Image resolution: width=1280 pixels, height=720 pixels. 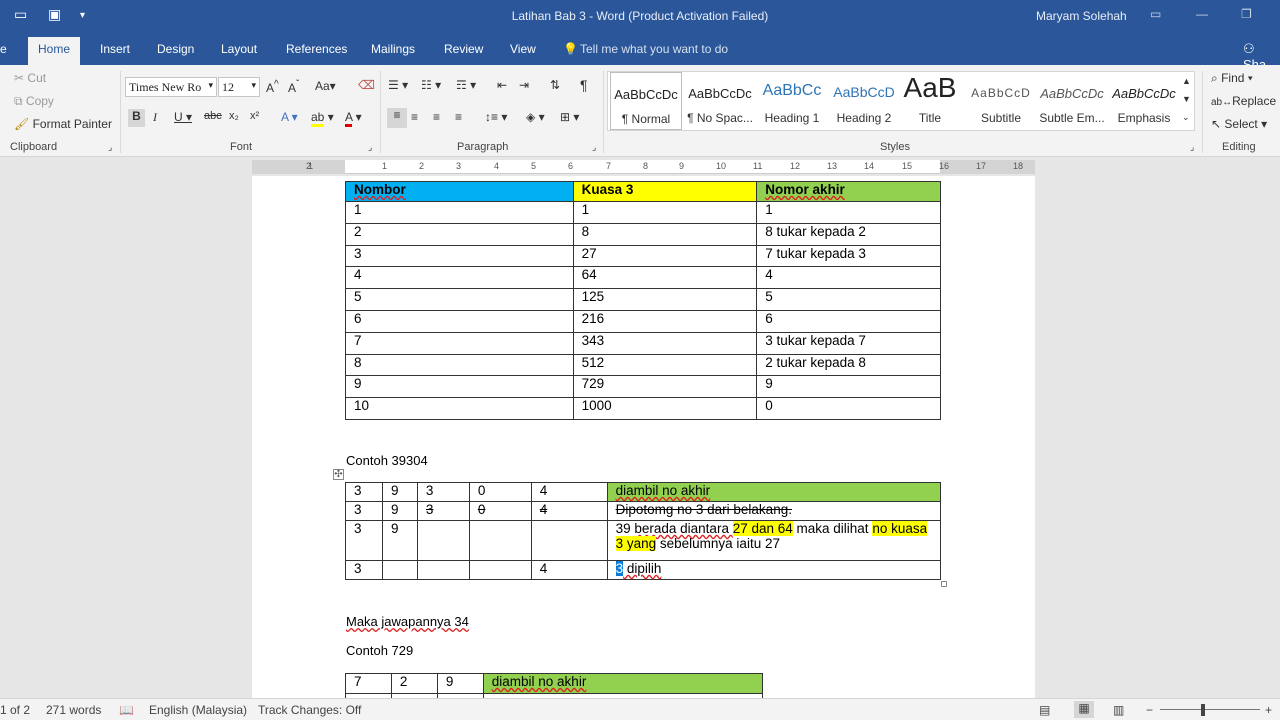 What do you see at coordinates (1044, 710) in the screenshot?
I see `read-mode-icon: ▤` at bounding box center [1044, 710].